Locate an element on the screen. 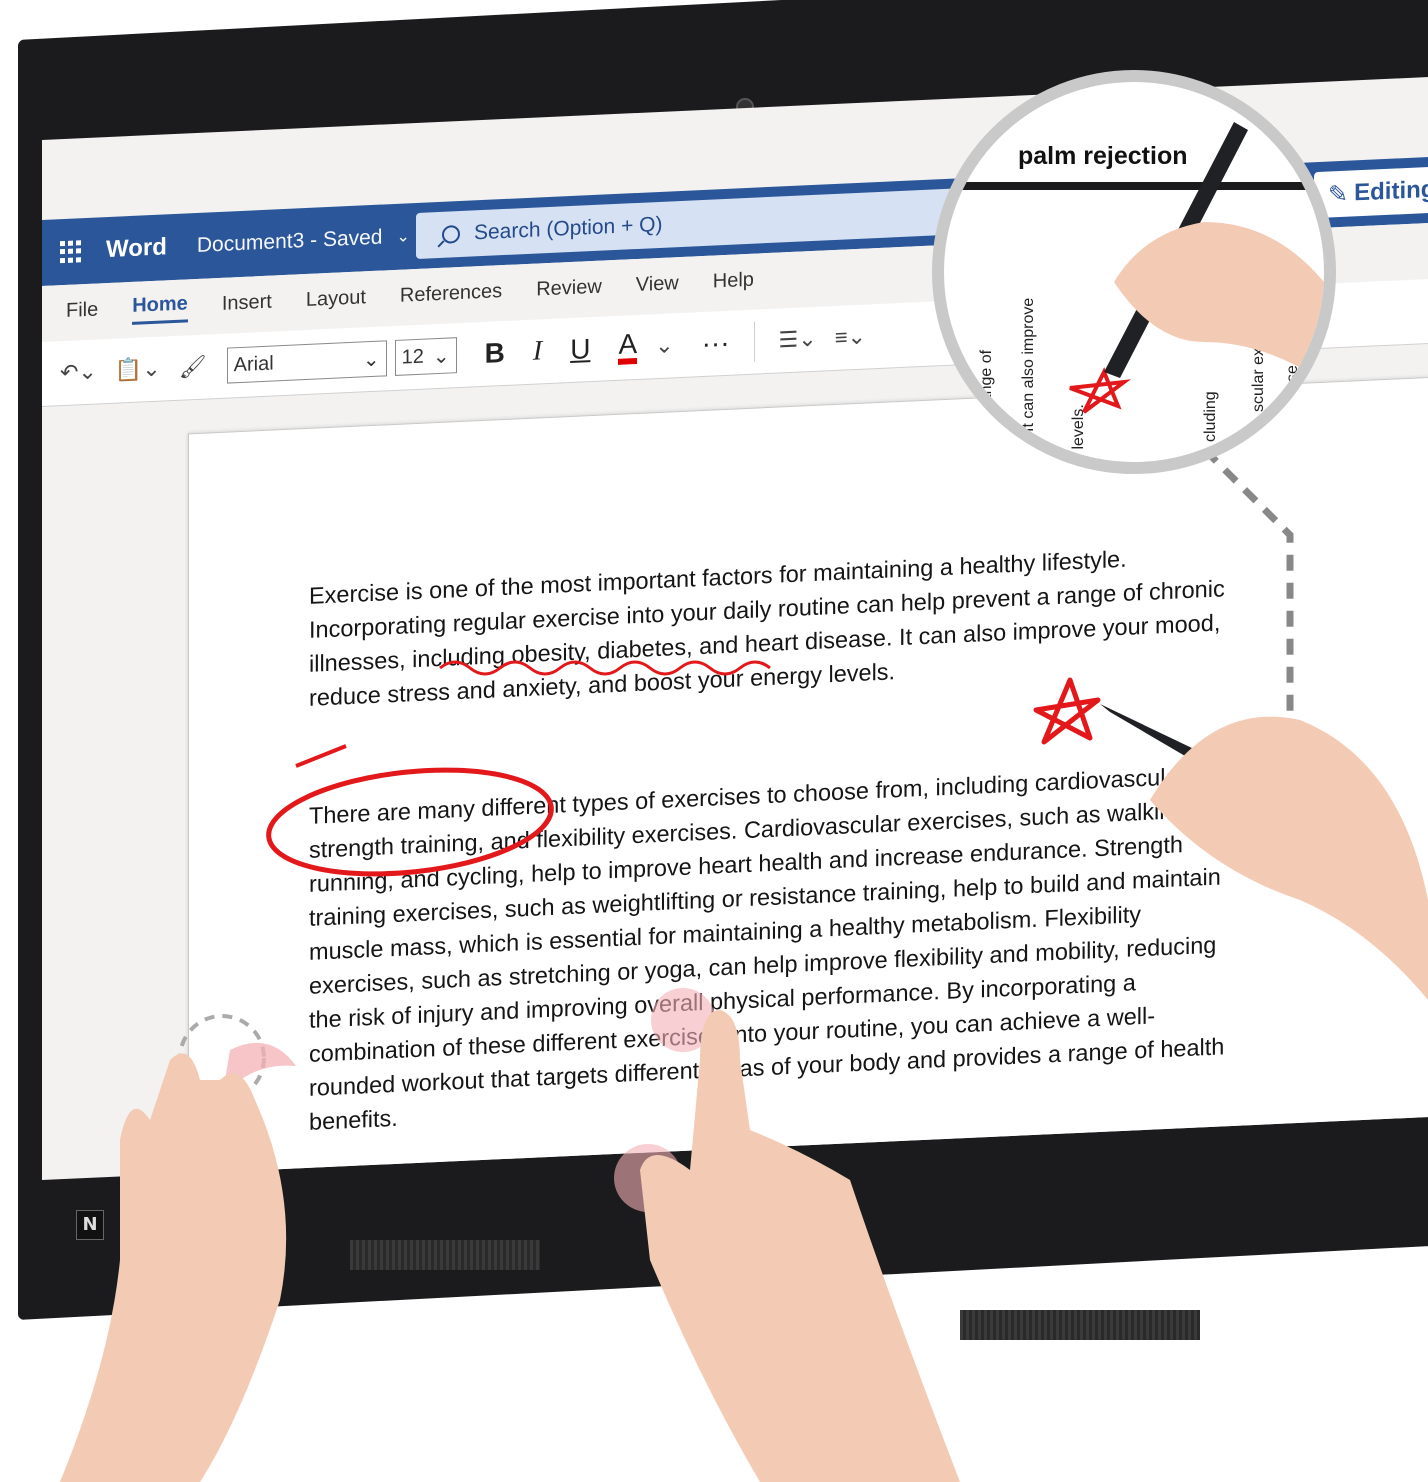  zoom-illustration is located at coordinates (1196, 268).